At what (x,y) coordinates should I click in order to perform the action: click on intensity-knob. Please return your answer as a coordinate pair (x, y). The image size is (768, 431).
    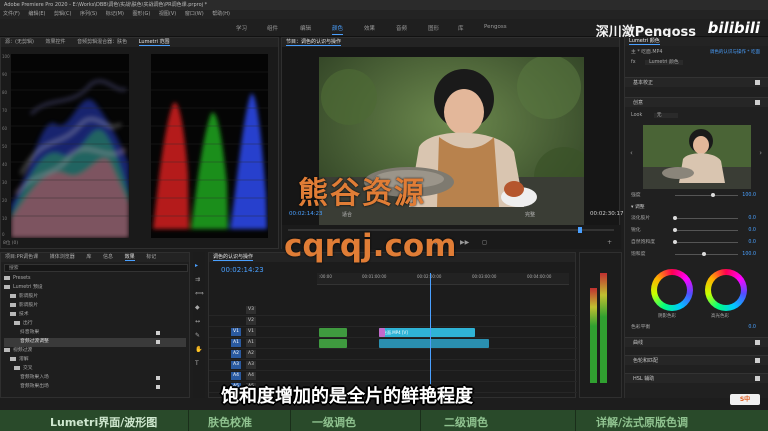
    Looking at the image, I should click on (713, 195).